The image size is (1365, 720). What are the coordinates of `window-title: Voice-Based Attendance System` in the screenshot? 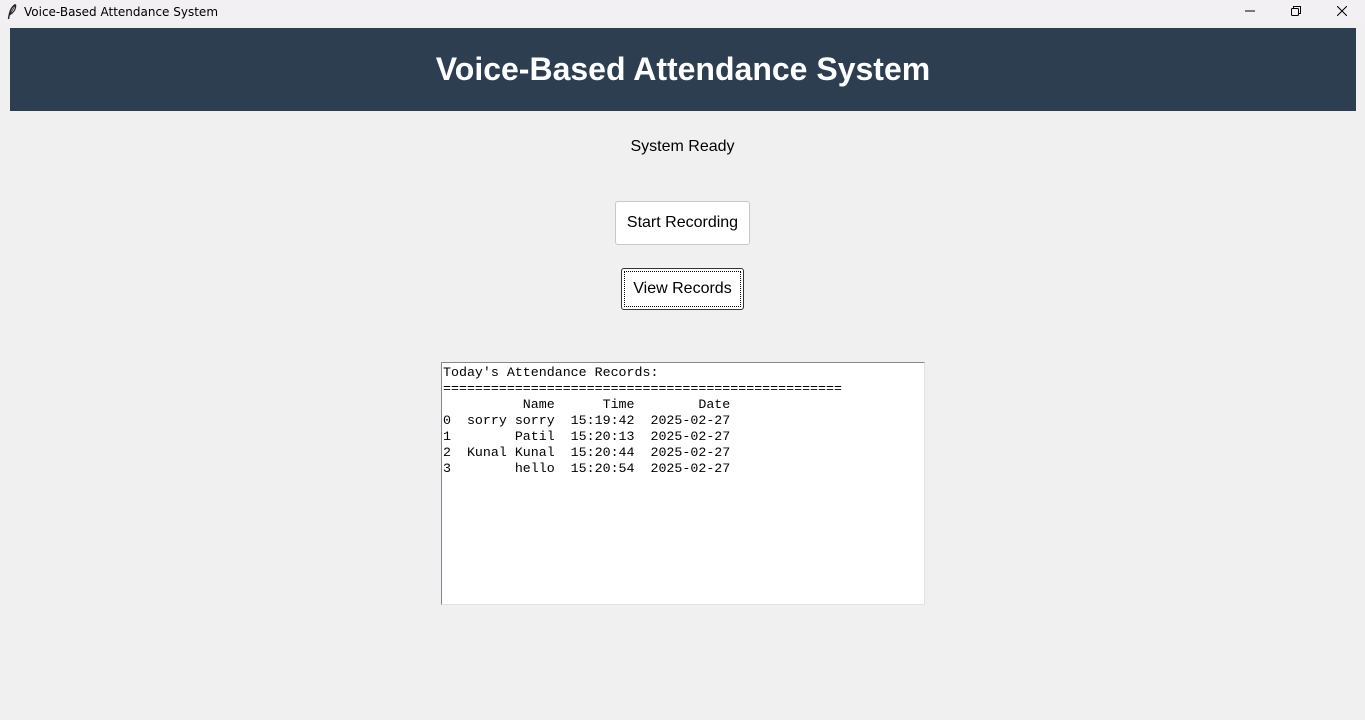 It's located at (121, 12).